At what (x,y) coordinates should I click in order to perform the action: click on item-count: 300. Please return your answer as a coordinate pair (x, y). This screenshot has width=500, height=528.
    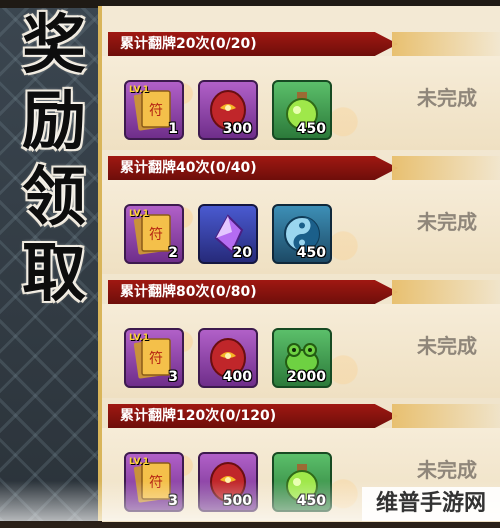
    Looking at the image, I should click on (237, 129).